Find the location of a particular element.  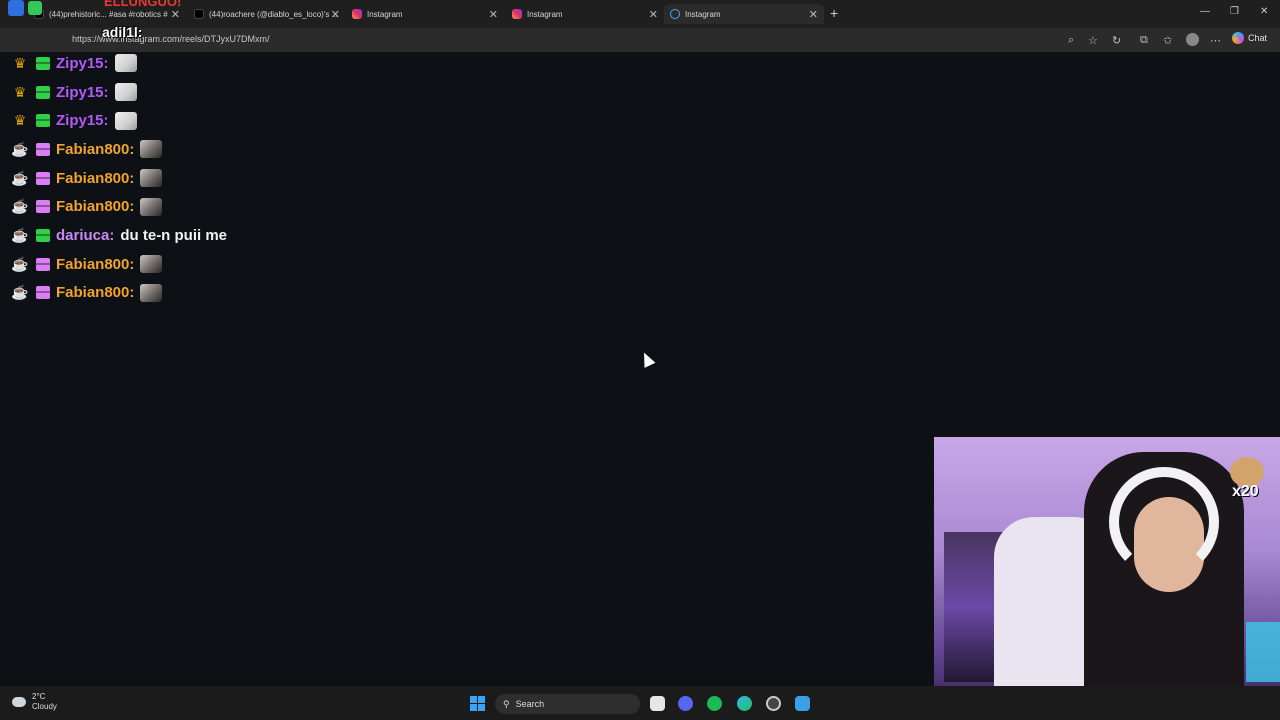

loading-icon is located at coordinates (675, 14).